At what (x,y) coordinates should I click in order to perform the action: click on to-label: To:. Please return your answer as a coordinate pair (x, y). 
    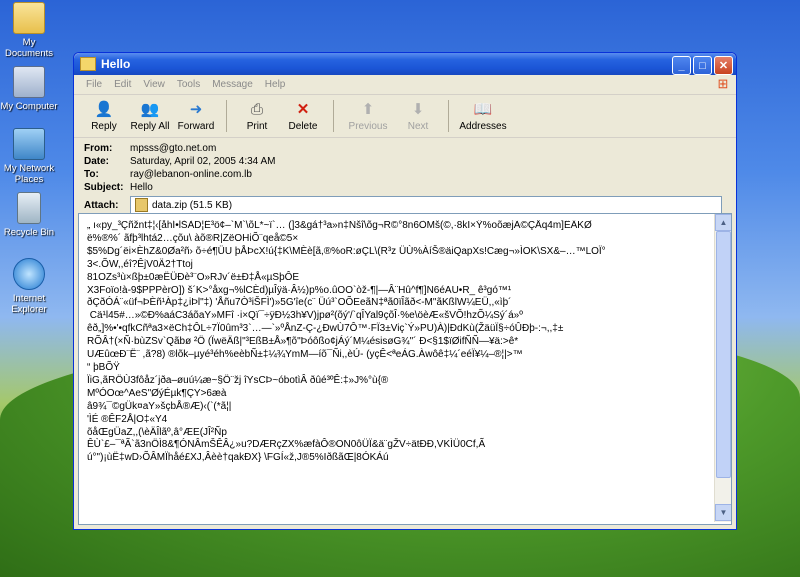
    Looking at the image, I should click on (91, 174).